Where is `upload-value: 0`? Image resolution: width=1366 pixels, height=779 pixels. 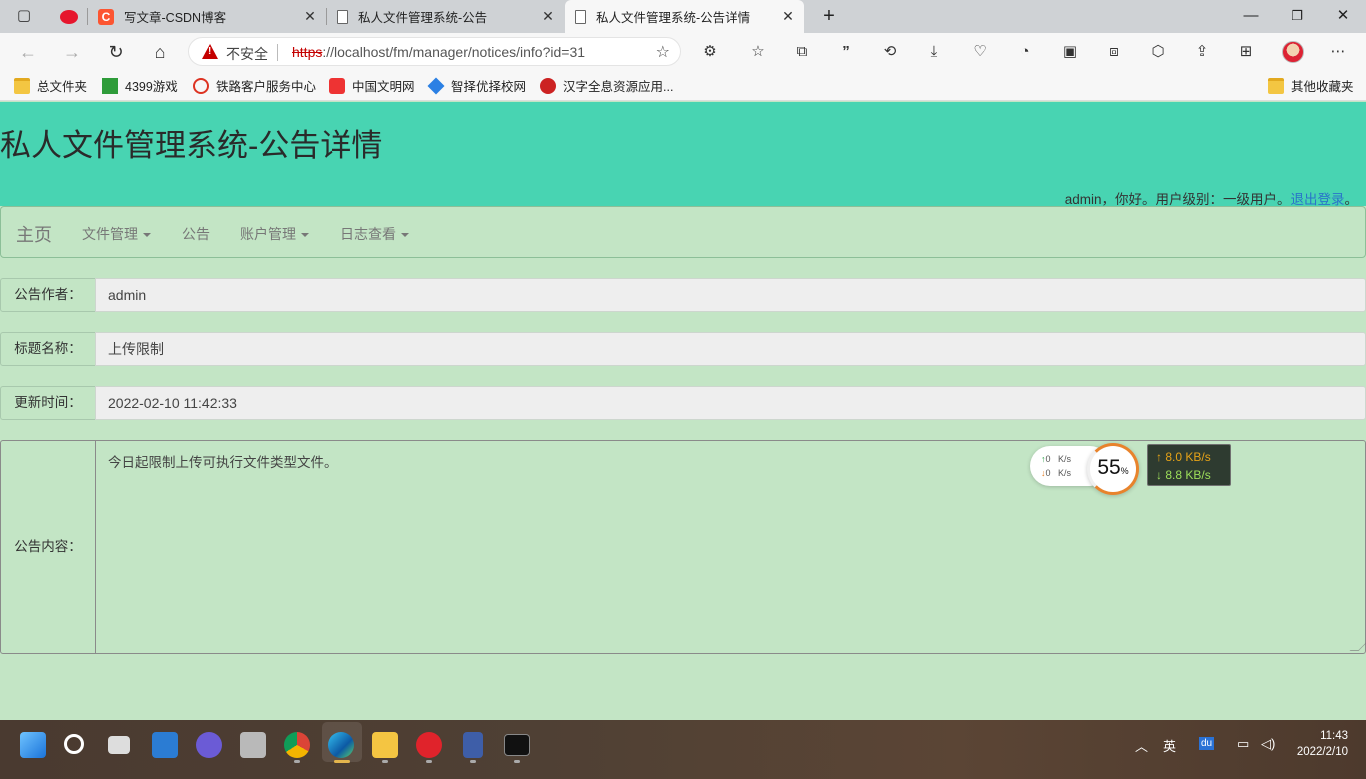
upload-value: 0 is located at coordinates (1048, 459).